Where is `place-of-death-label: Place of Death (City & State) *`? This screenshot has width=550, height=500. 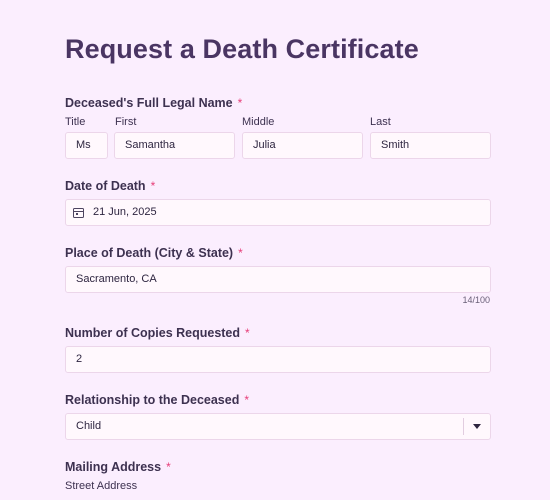
place-of-death-label: Place of Death (City & State) * is located at coordinates (154, 253).